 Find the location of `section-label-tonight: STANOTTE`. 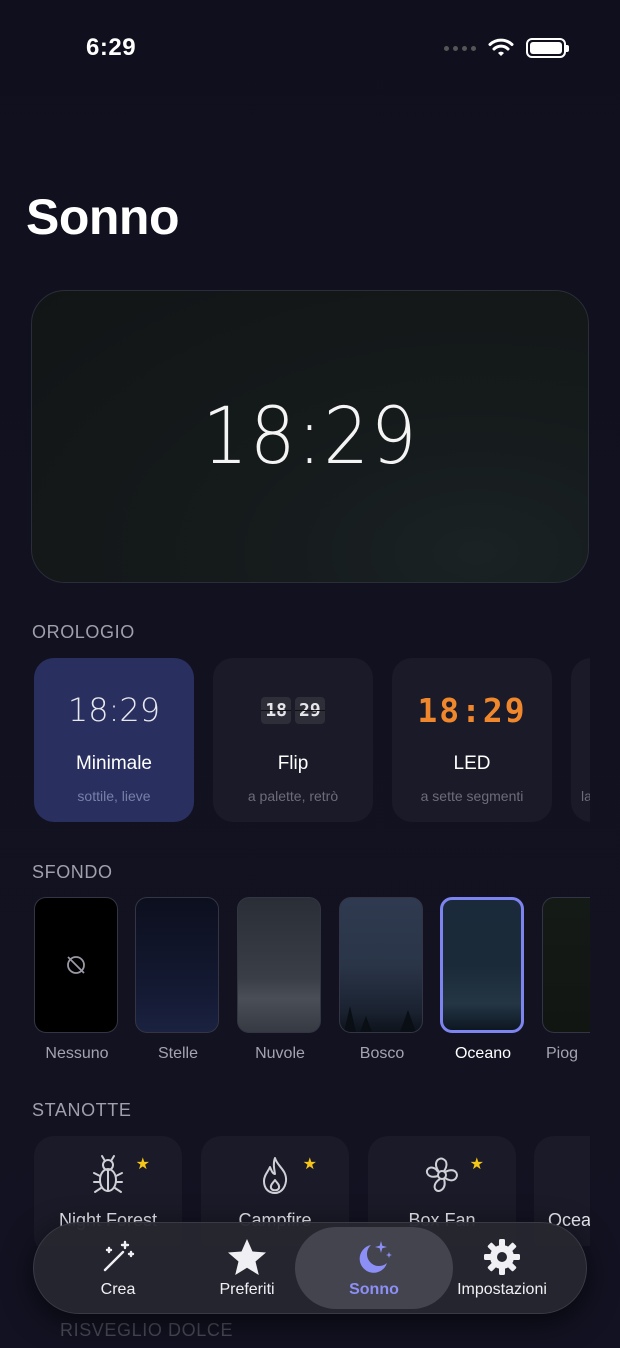

section-label-tonight: STANOTTE is located at coordinates (82, 1110).